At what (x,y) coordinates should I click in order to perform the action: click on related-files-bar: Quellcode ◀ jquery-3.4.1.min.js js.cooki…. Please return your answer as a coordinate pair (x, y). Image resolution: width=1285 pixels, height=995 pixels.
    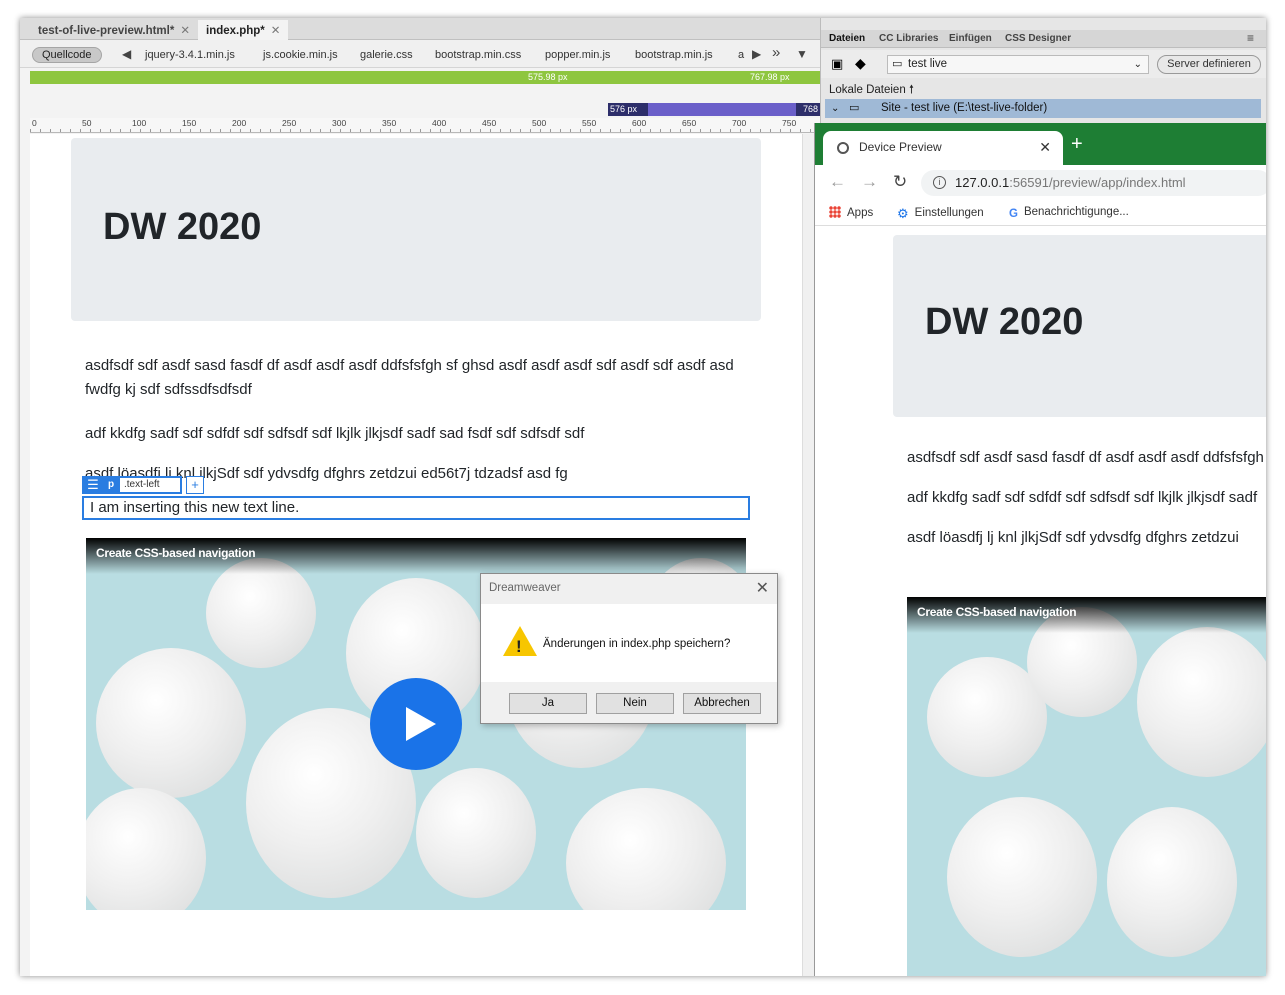
    Looking at the image, I should click on (420, 54).